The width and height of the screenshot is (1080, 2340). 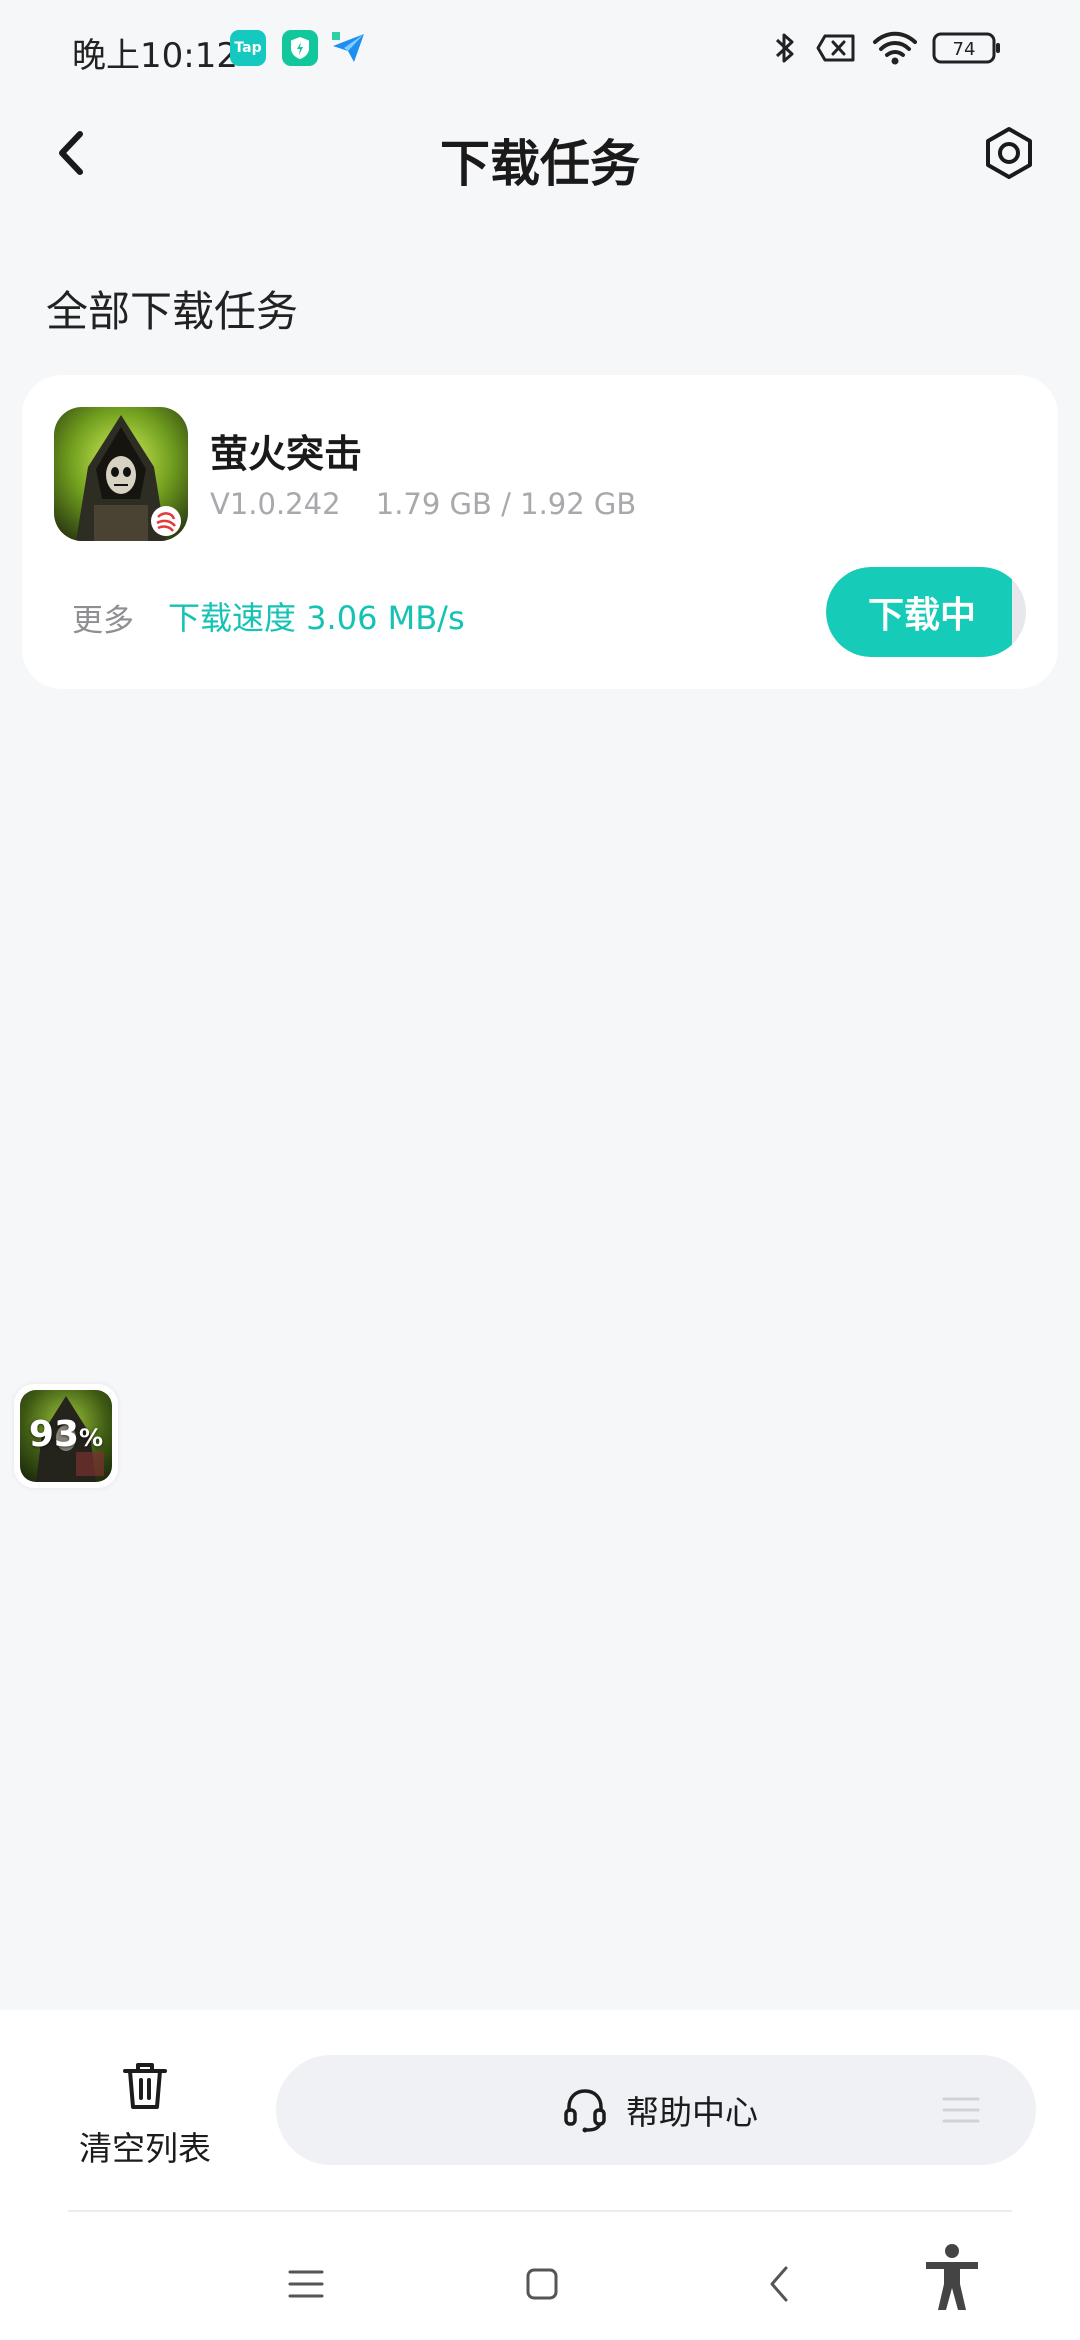 I want to click on download-percent-sign: %, so click(x=91, y=1438).